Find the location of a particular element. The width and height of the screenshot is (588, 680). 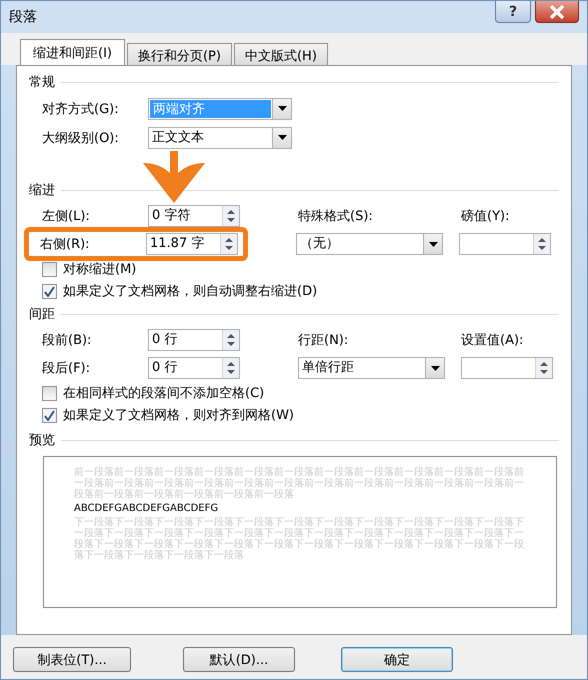

tab: 换行和分页(P) is located at coordinates (179, 54).